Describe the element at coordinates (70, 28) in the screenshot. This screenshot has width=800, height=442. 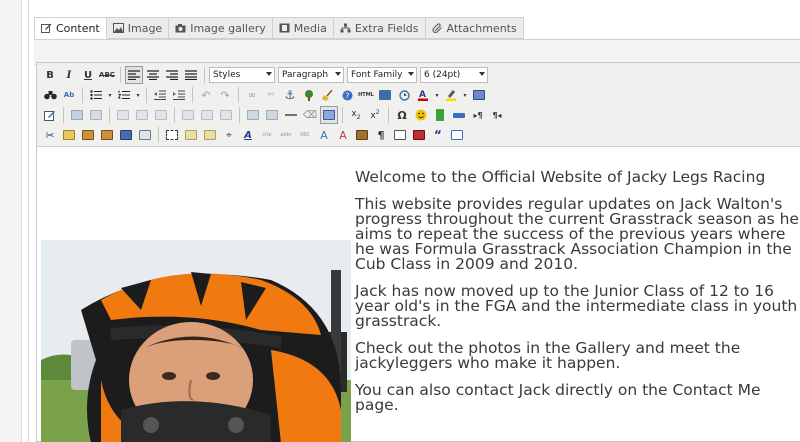
I see `tab-content: Content` at that location.